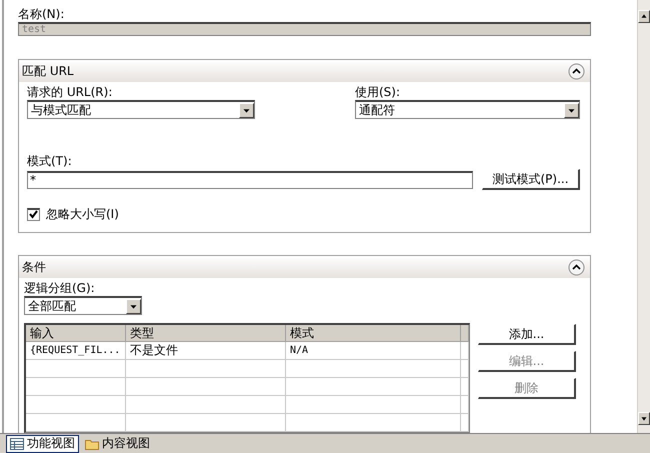  I want to click on view-tab: 内容视图, so click(117, 443).